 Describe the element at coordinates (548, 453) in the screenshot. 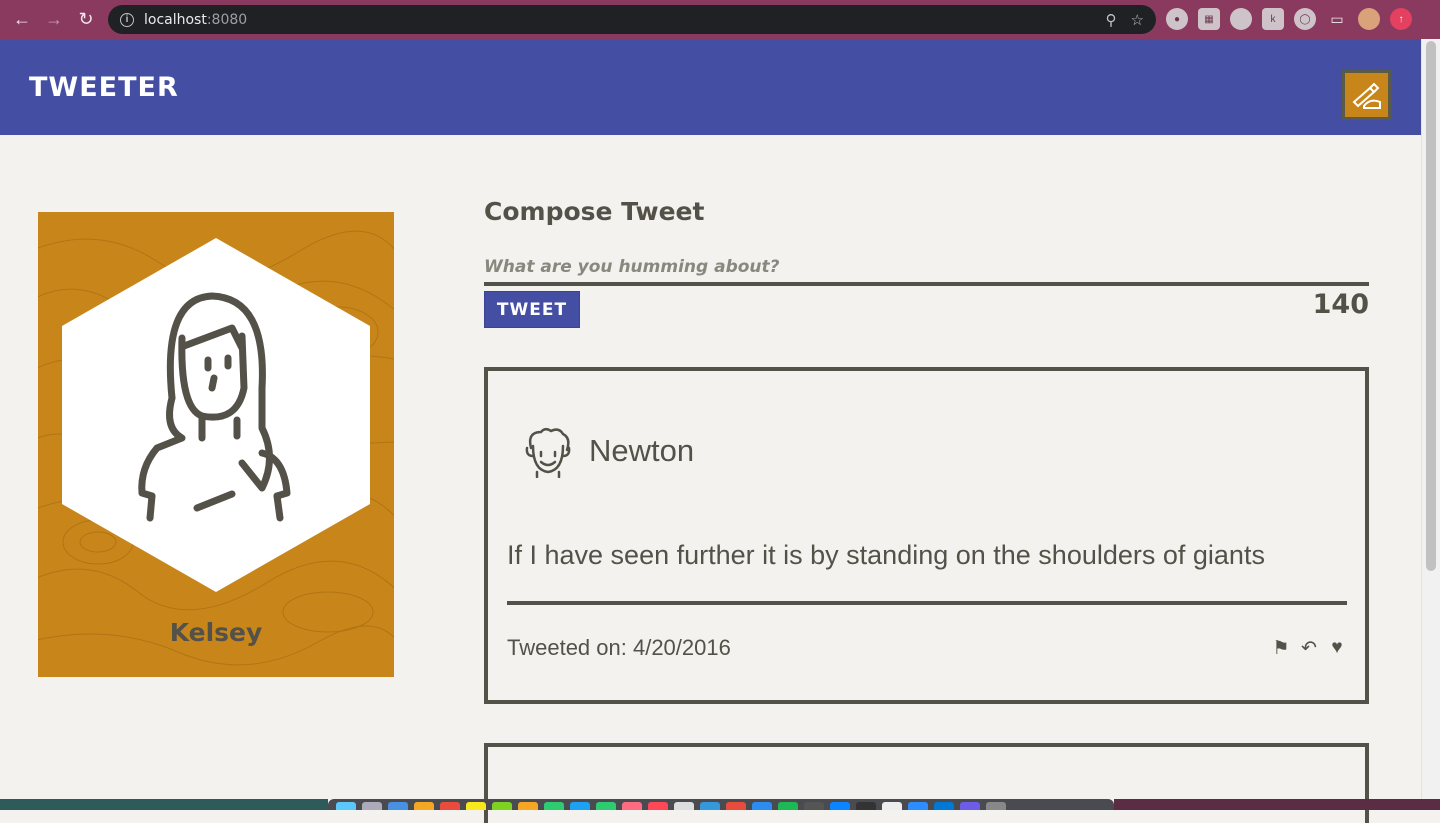

I see `newton-avatar-icon` at that location.